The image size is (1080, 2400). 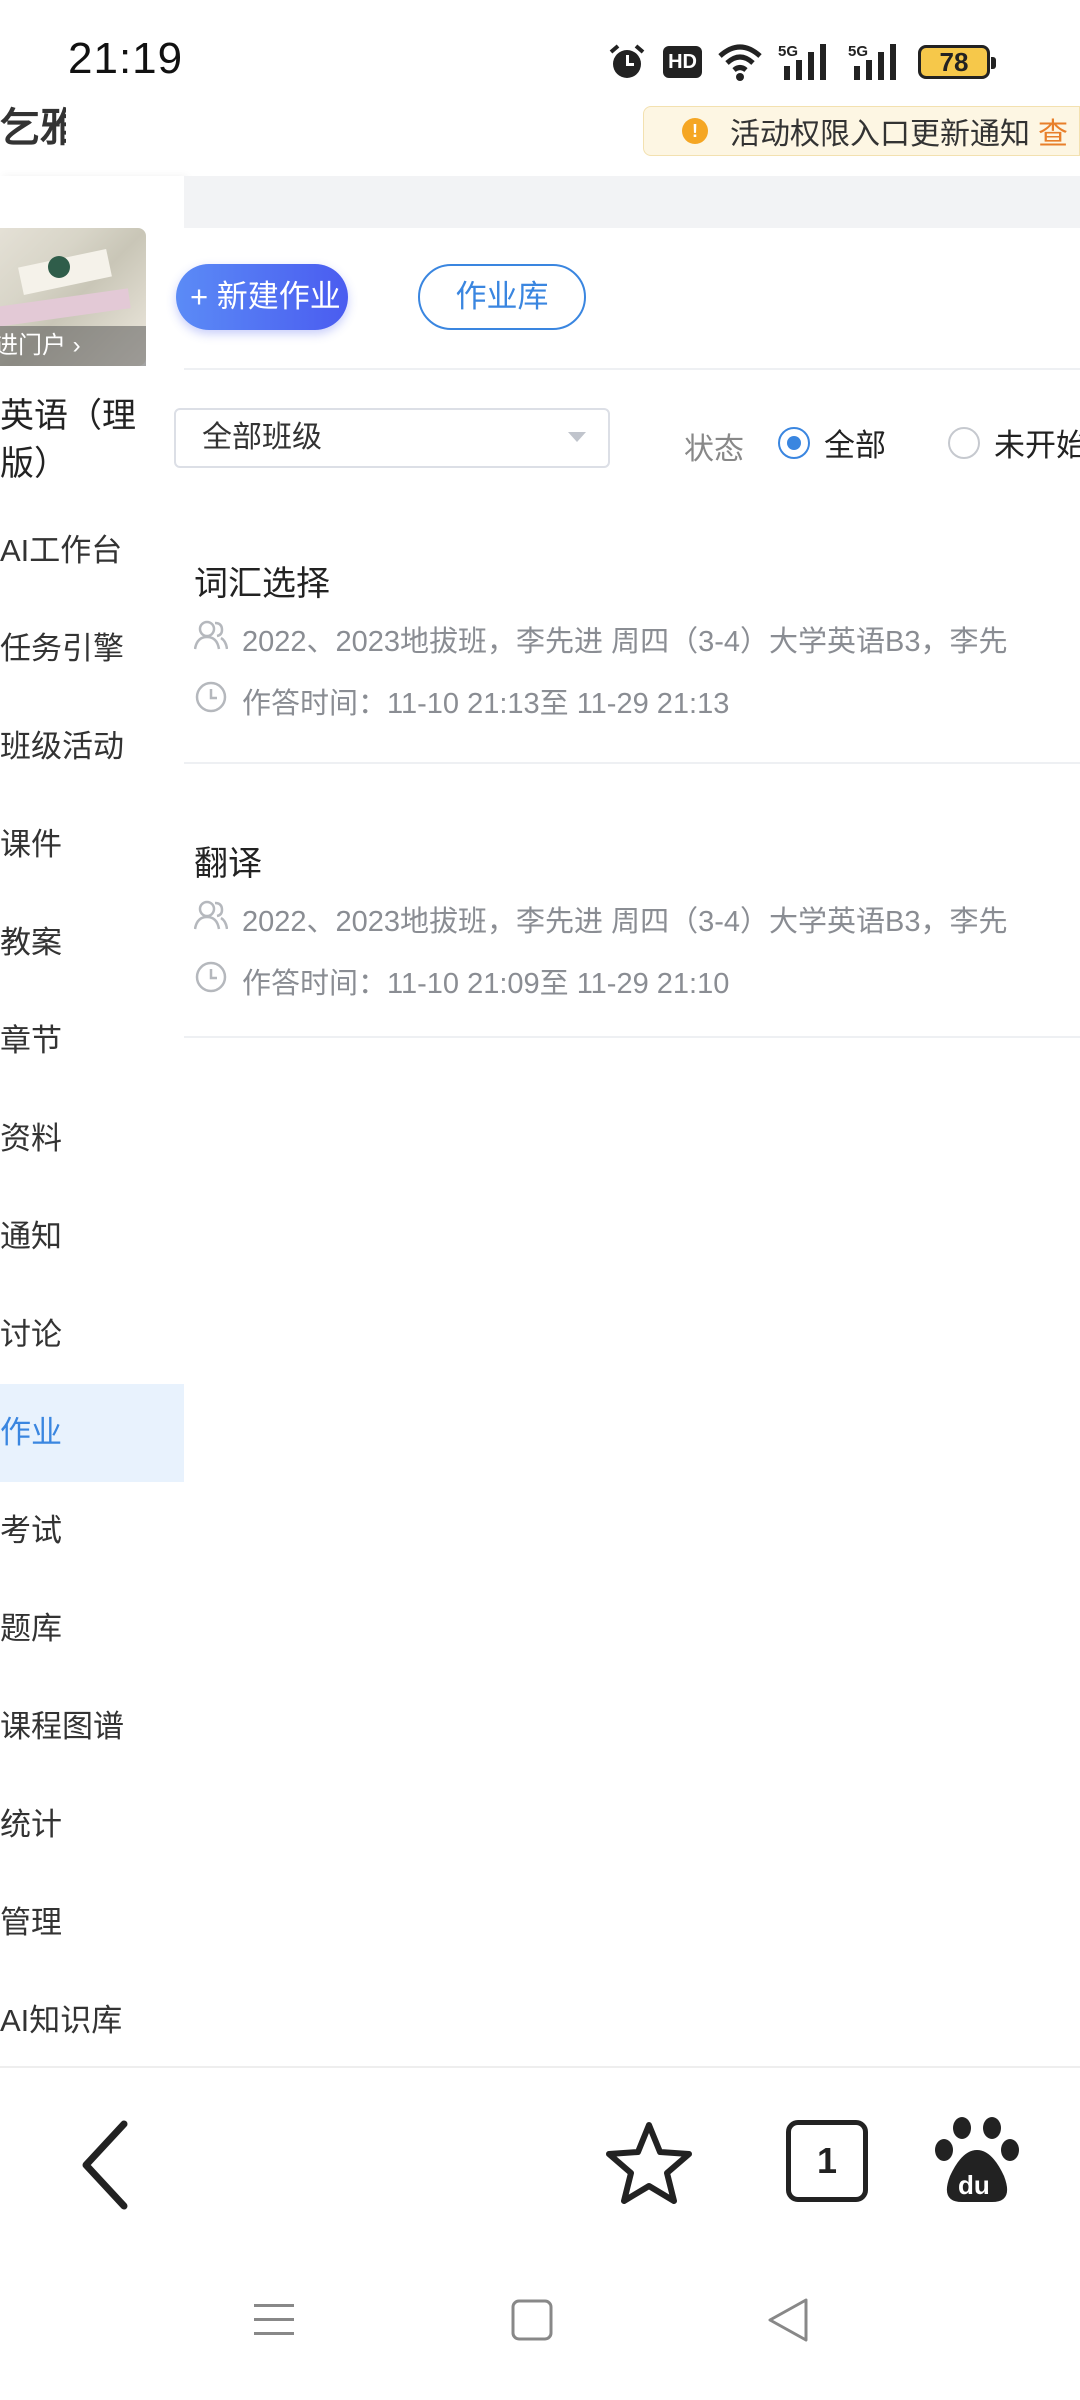 What do you see at coordinates (92, 1727) in the screenshot?
I see `sidebar-item-course-map: 课程图谱` at bounding box center [92, 1727].